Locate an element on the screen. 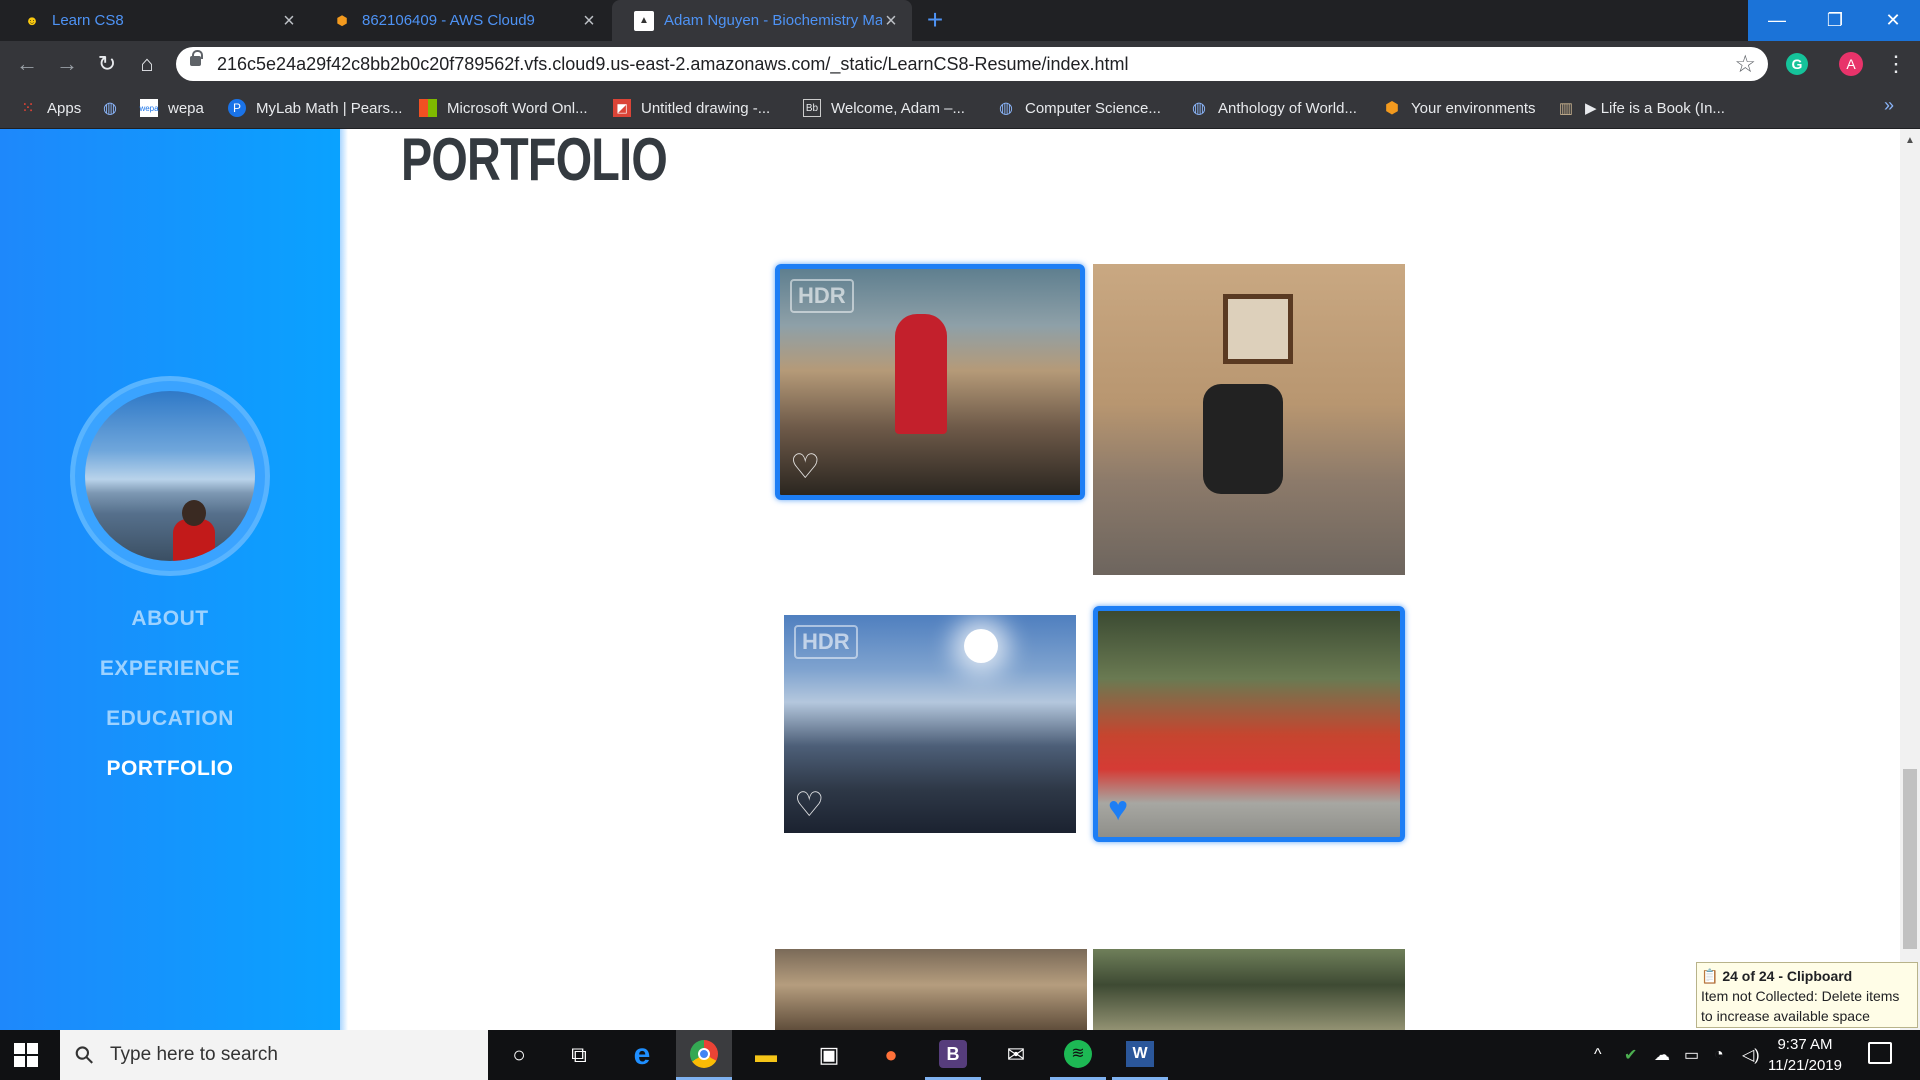 The height and width of the screenshot is (1080, 1920). nav-portfolio: PORTFOLIO is located at coordinates (170, 769).